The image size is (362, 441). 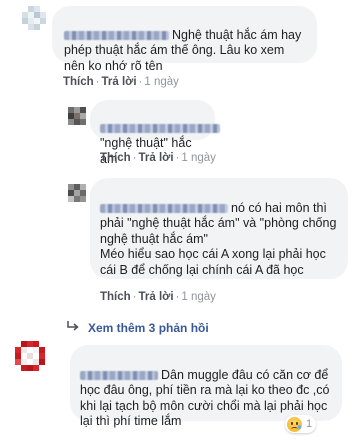 I want to click on reaction-summary: 1, so click(x=301, y=424).